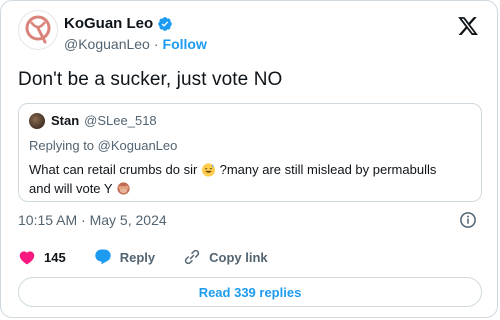 This screenshot has height=320, width=500. What do you see at coordinates (108, 23) in the screenshot?
I see `author-display-name: KoGuan Leo` at bounding box center [108, 23].